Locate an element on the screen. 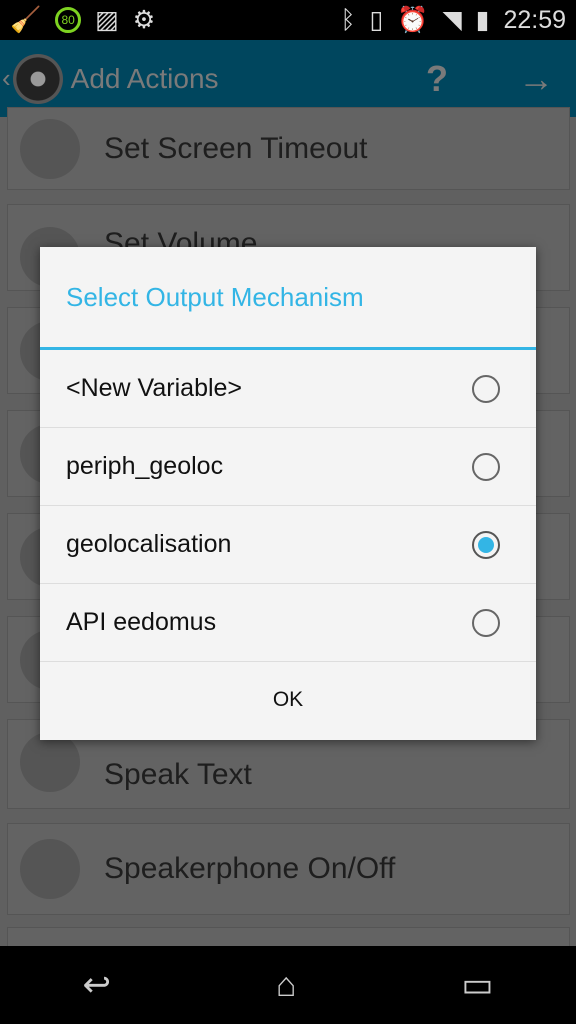 This screenshot has width=576, height=1024. help-button: ? is located at coordinates (437, 79).